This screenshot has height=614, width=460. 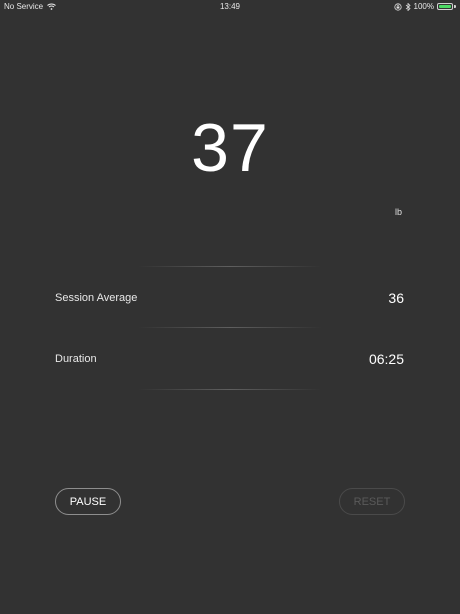 What do you see at coordinates (398, 212) in the screenshot?
I see `weight-unit: lb` at bounding box center [398, 212].